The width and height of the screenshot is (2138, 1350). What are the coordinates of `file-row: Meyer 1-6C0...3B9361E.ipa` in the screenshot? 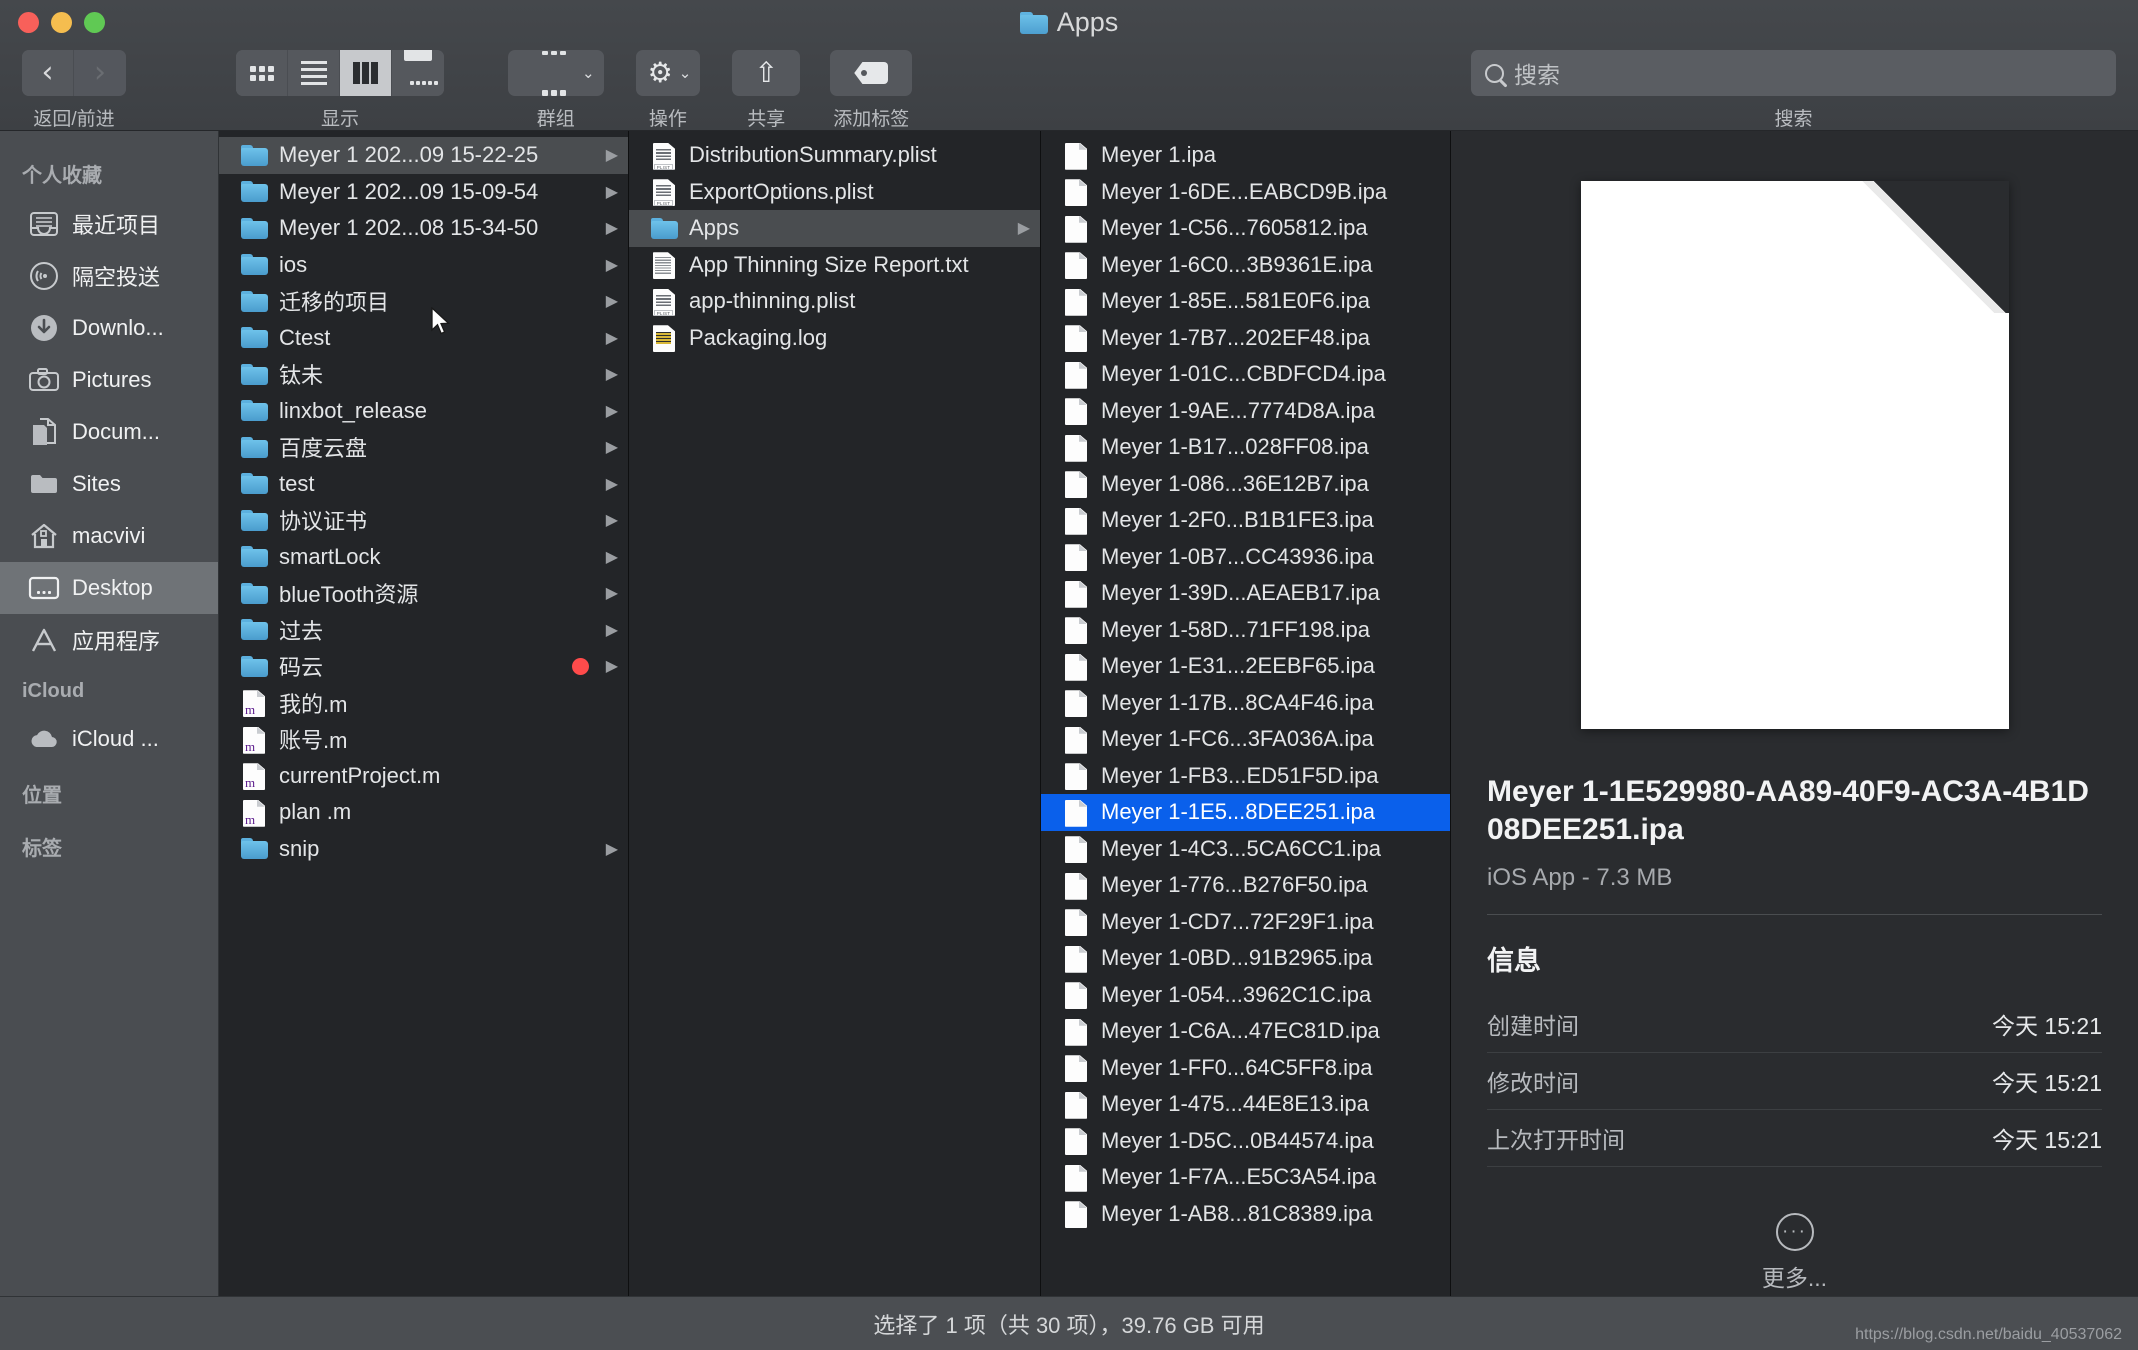 It's located at (1245, 265).